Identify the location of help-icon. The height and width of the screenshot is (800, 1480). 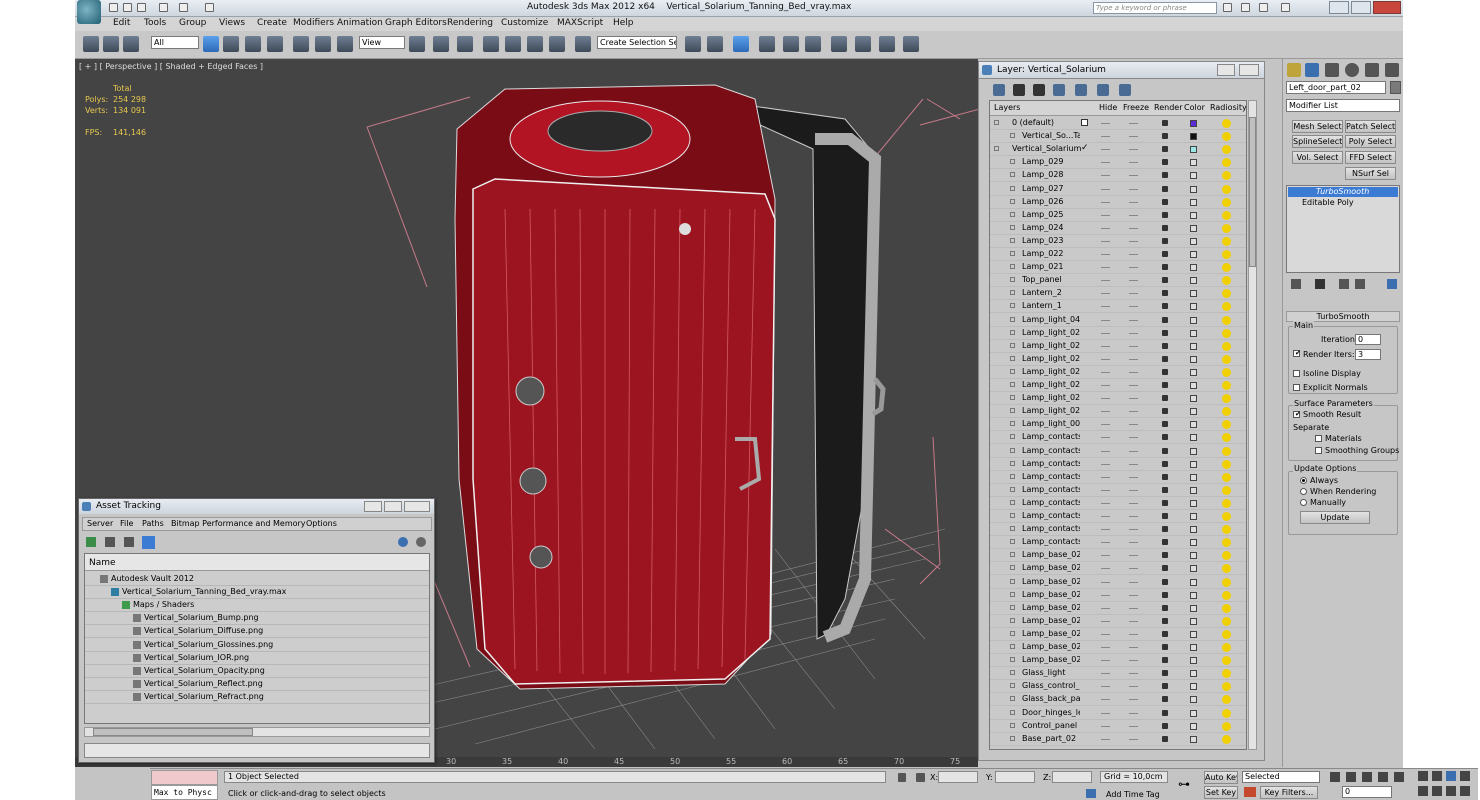
(1285, 7).